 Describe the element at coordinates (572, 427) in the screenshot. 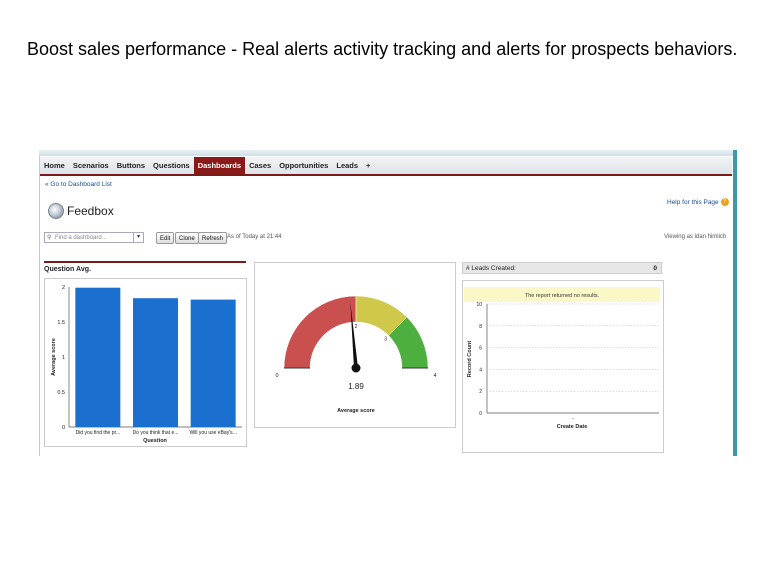

I see `leads-x-axis-title: Create Date` at that location.